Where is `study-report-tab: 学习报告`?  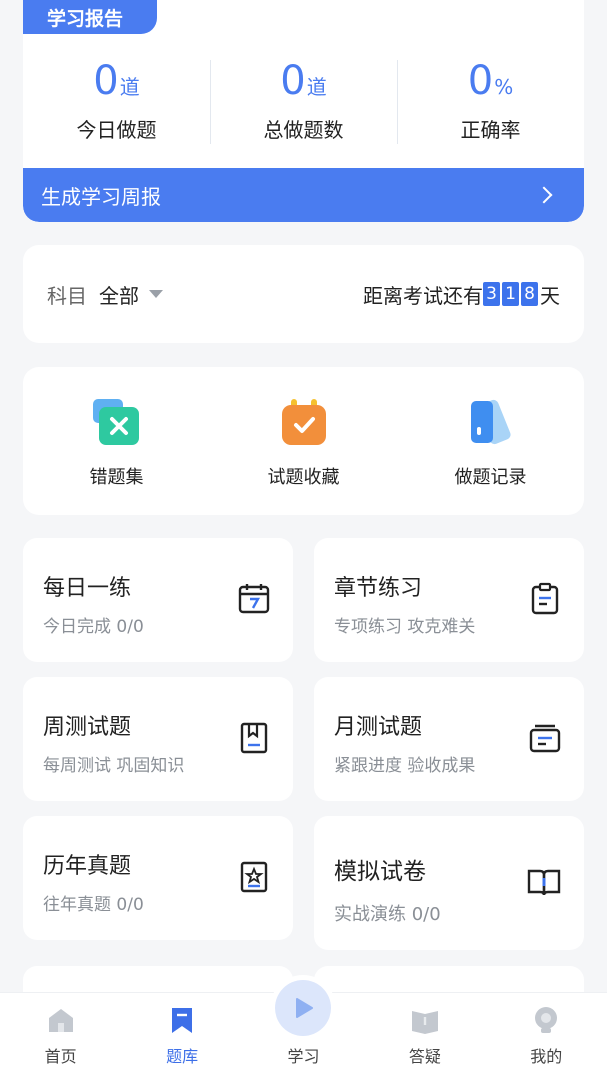 study-report-tab: 学习报告 is located at coordinates (90, 17).